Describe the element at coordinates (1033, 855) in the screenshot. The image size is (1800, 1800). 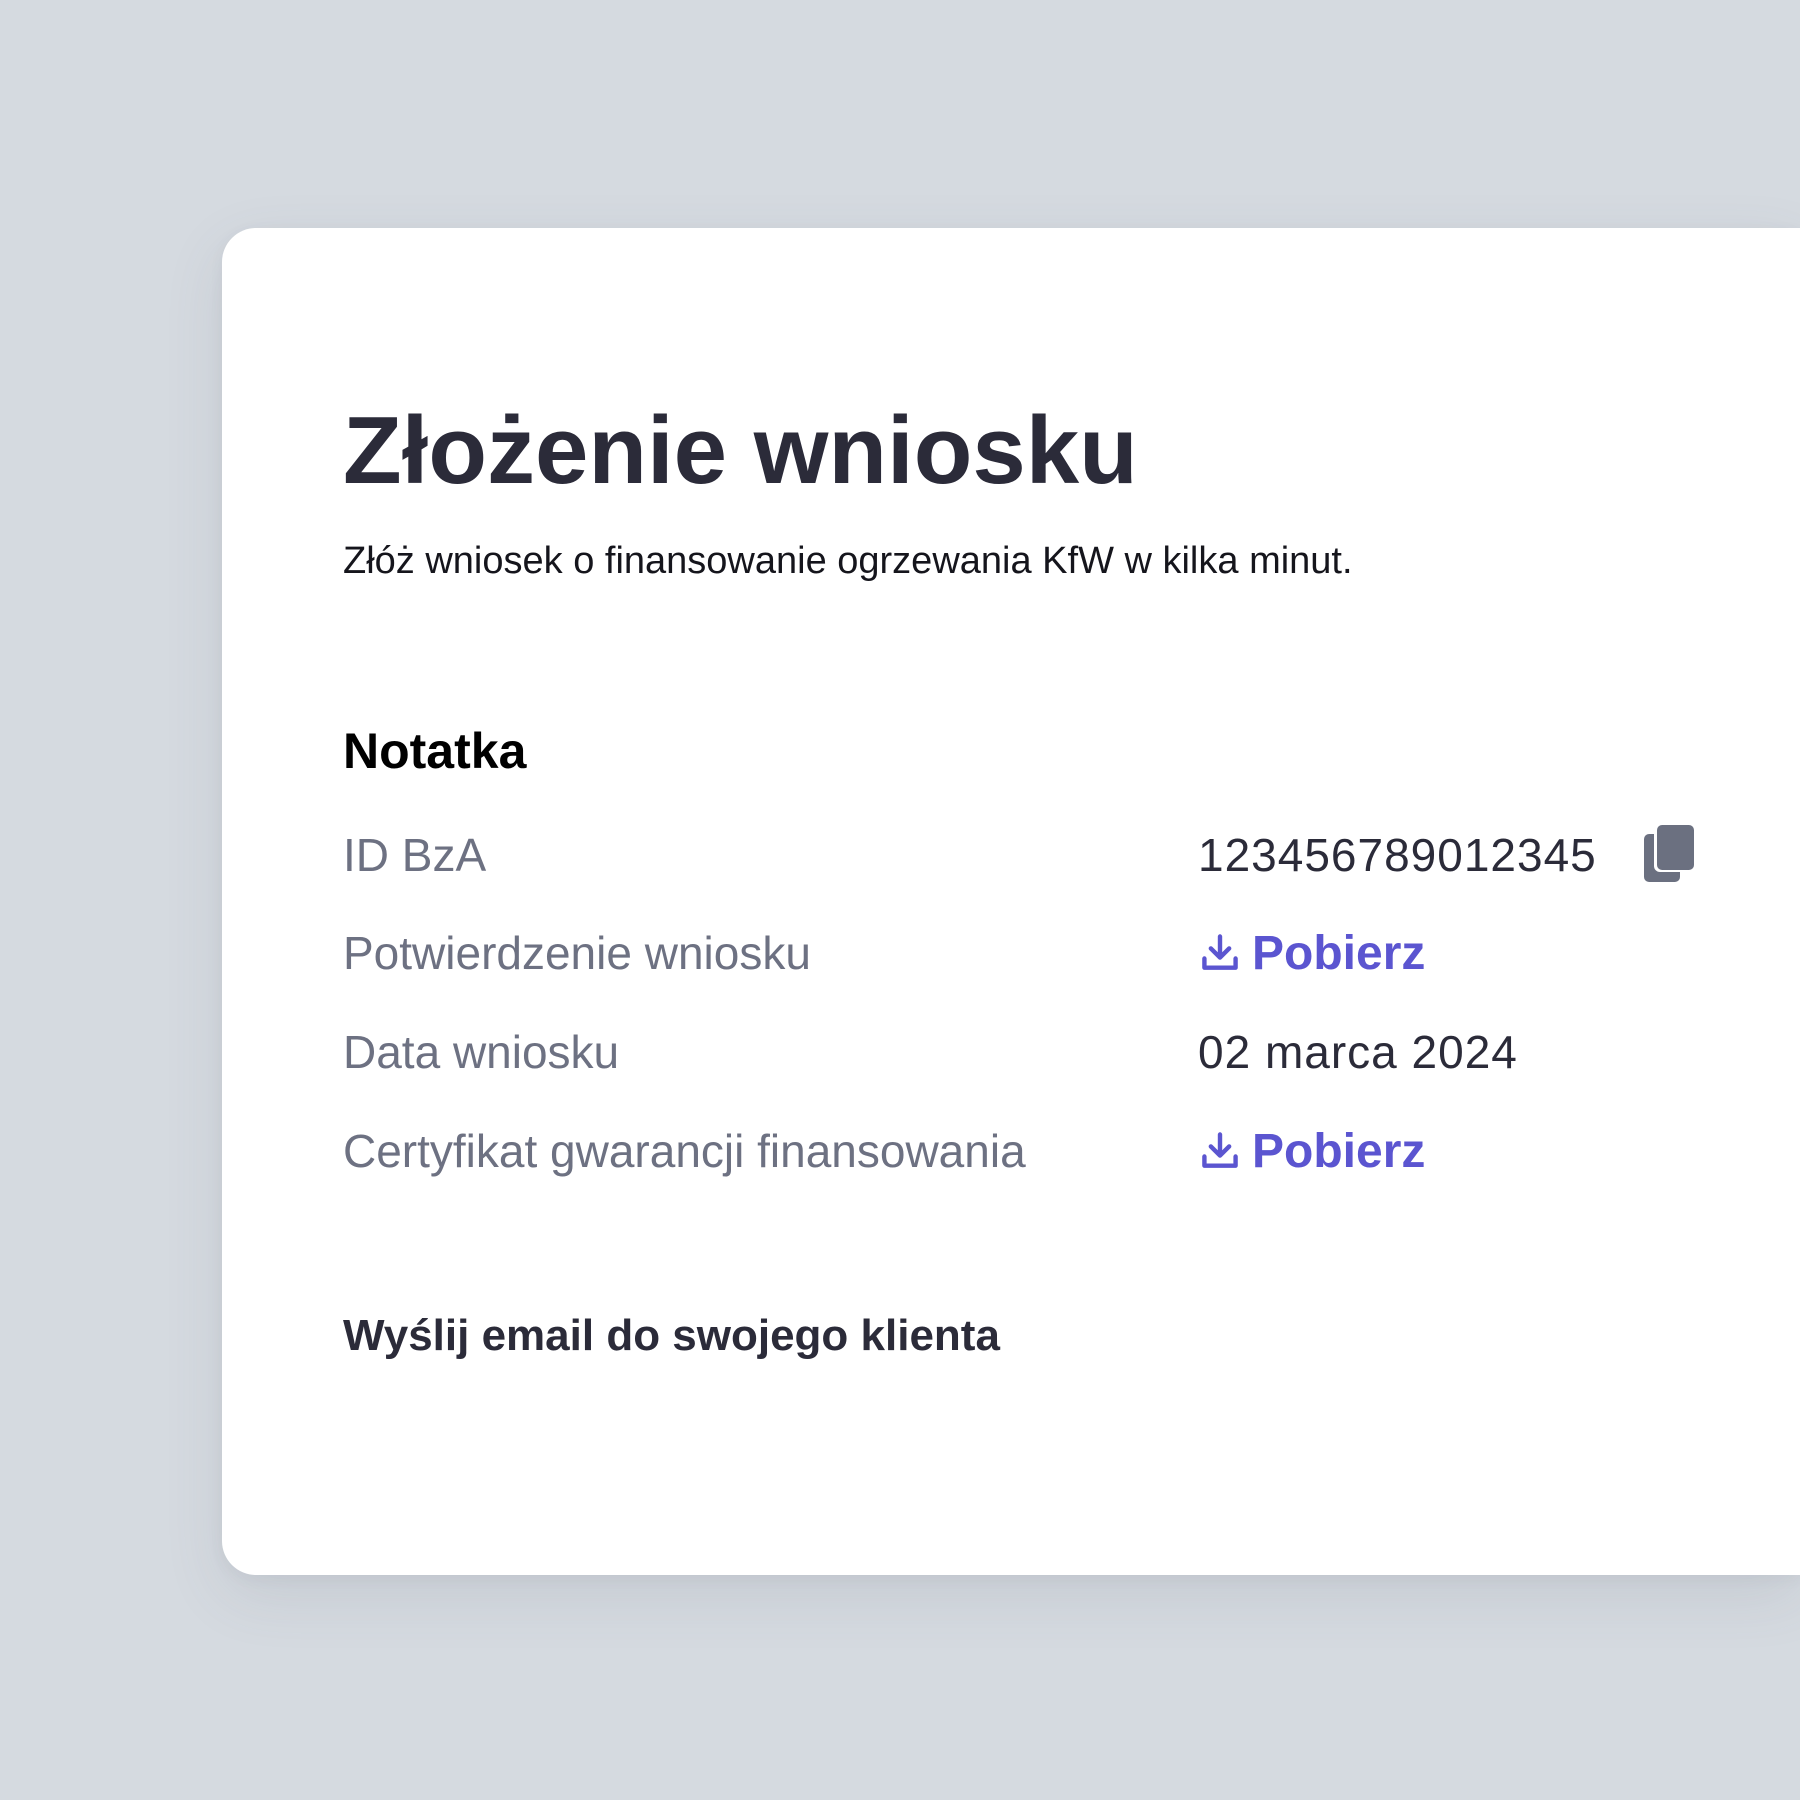
I see `row-bza-id: ID BzA 123456789012345` at that location.